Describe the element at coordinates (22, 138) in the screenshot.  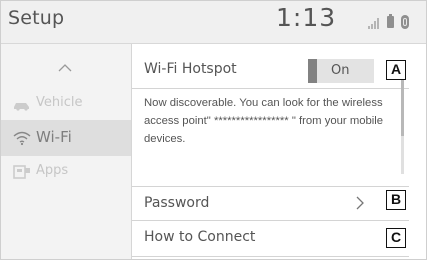
I see `wifi-icon` at that location.